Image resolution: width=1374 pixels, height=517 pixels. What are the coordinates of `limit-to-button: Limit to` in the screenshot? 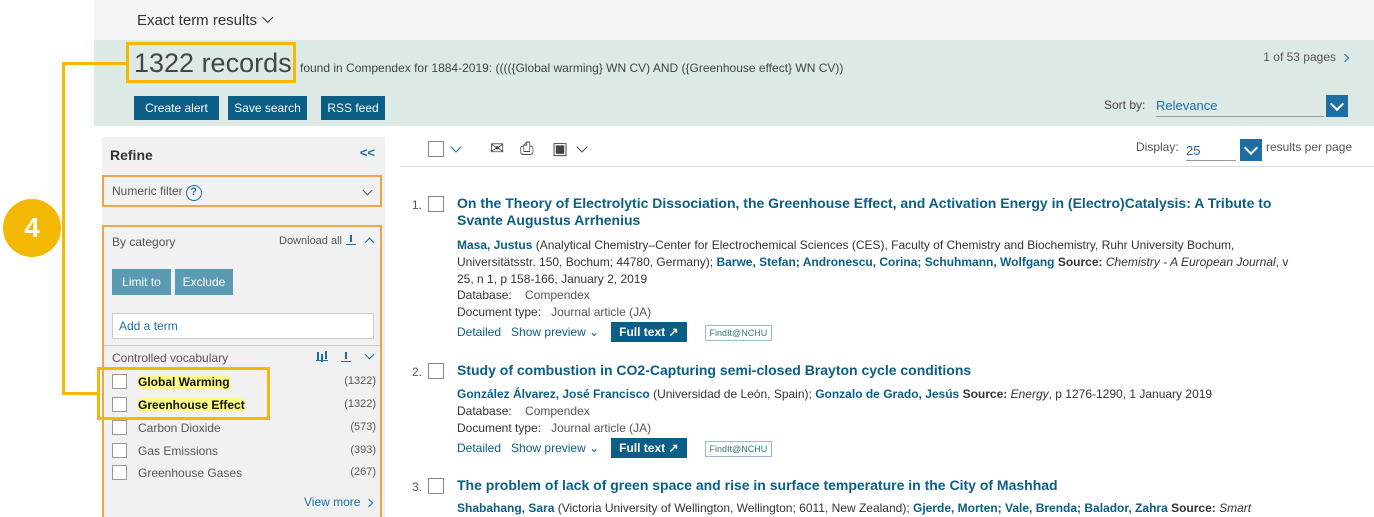 It's located at (141, 282).